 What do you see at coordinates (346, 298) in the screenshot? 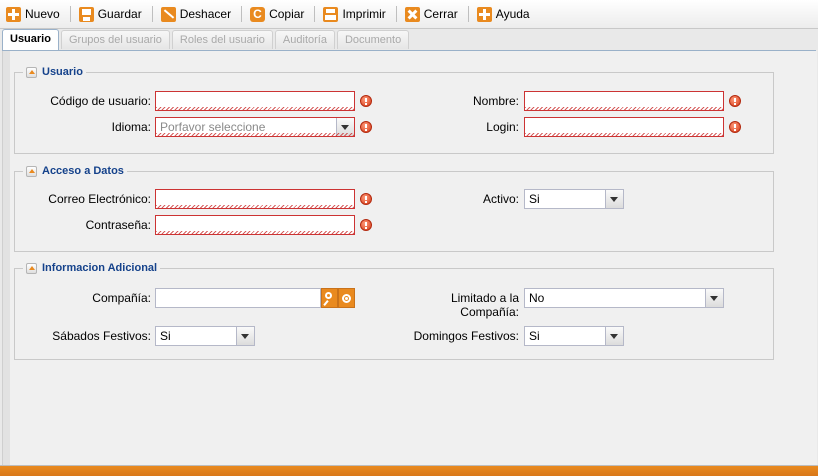
I see `gear-icon` at bounding box center [346, 298].